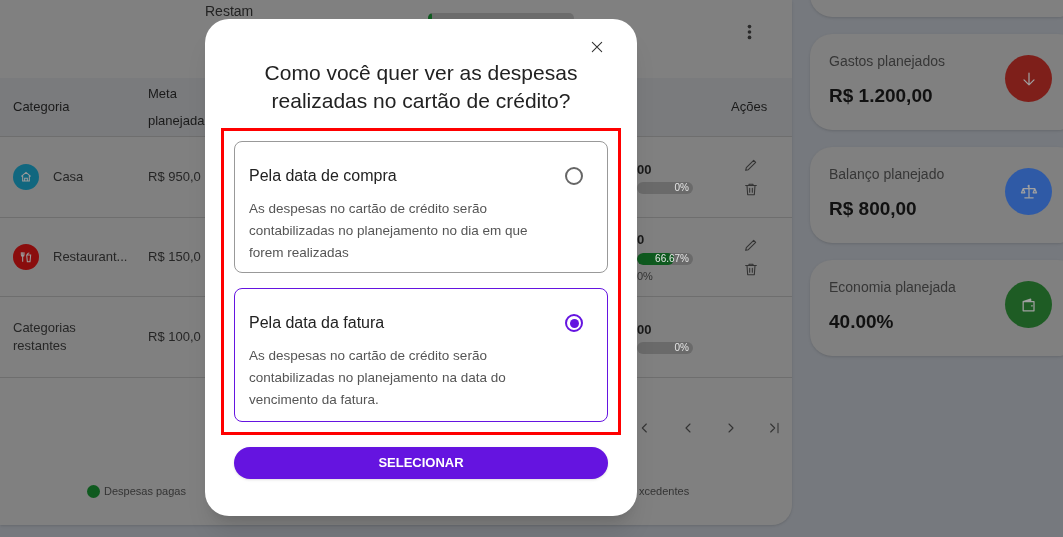 This screenshot has height=537, width=1063. Describe the element at coordinates (174, 257) in the screenshot. I see `goal-amount: R$ 150,0` at that location.